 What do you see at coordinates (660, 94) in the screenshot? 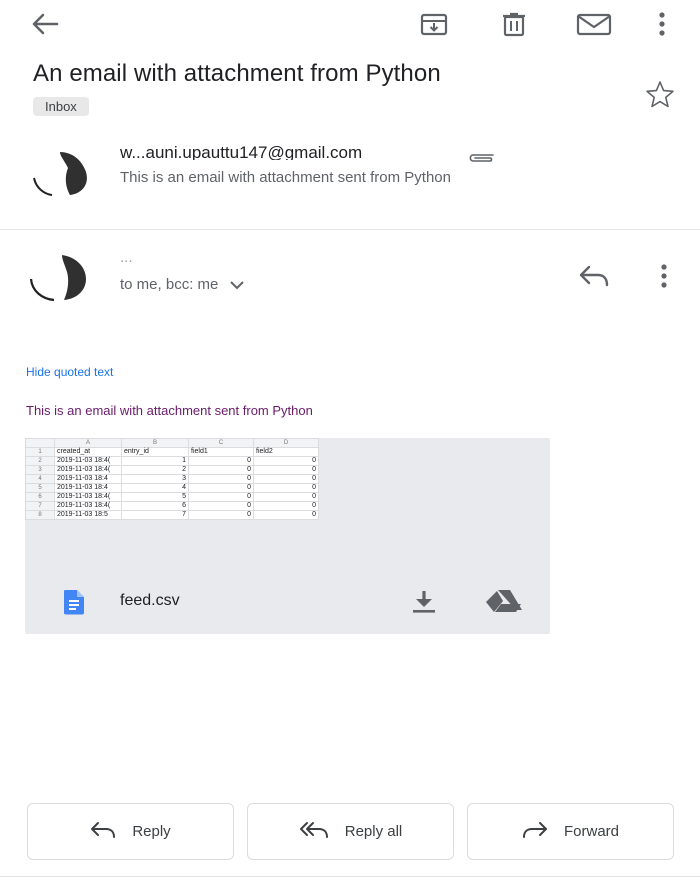
I see `star-icon` at bounding box center [660, 94].